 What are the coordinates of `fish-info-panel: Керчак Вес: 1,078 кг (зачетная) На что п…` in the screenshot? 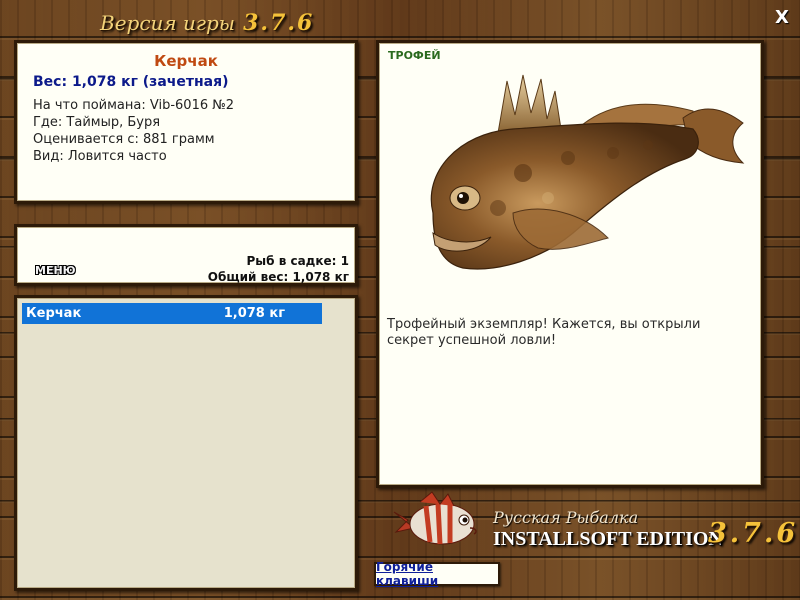 It's located at (186, 122).